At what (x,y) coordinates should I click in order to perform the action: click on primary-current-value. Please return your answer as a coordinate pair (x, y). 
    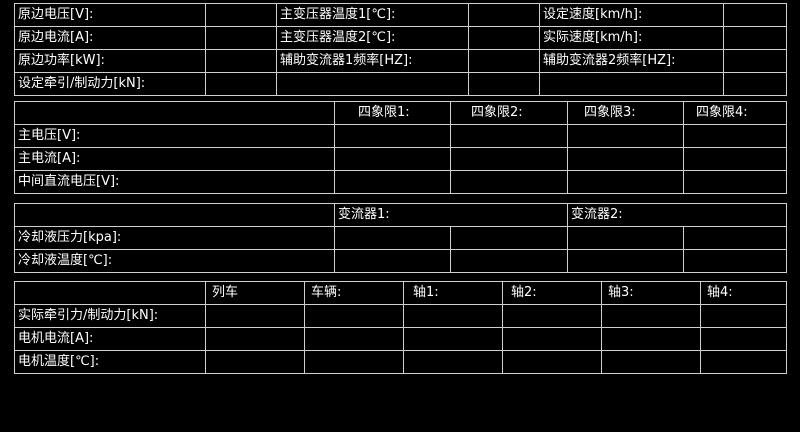
    Looking at the image, I should click on (241, 38).